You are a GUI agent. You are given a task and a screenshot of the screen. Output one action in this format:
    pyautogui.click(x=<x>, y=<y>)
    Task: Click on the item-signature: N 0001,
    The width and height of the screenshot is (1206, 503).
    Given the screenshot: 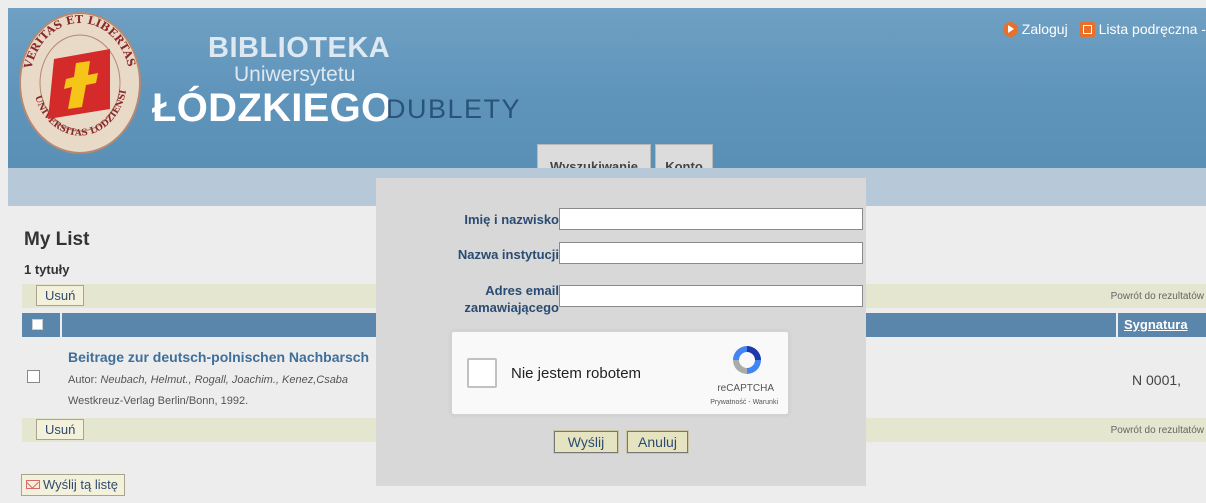 What is the action you would take?
    pyautogui.click(x=1157, y=380)
    